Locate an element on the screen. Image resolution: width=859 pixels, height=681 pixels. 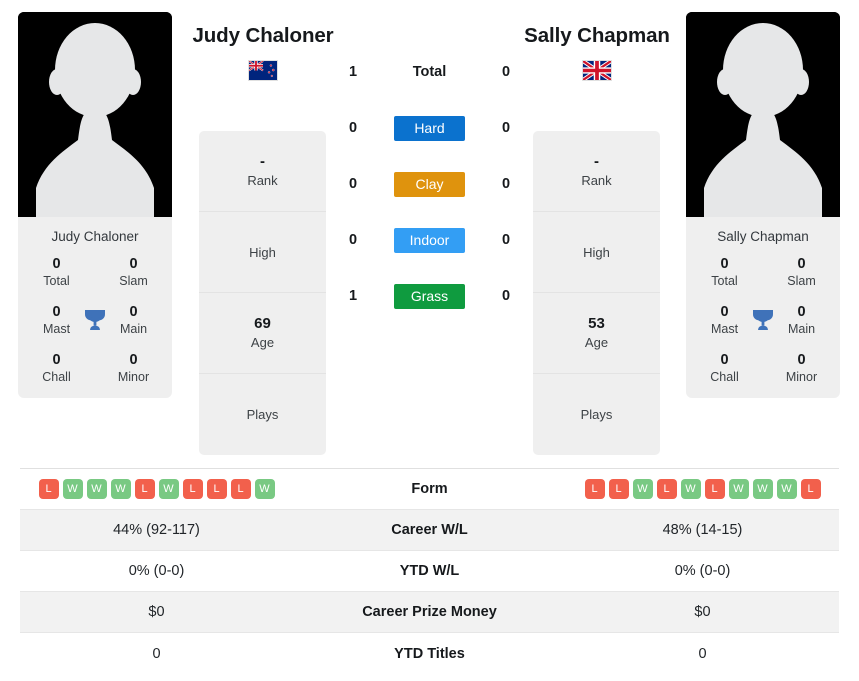
table-row-career-wl: 44% (92-117) Career W/L 48% (14-15) is located at coordinates (429, 530).